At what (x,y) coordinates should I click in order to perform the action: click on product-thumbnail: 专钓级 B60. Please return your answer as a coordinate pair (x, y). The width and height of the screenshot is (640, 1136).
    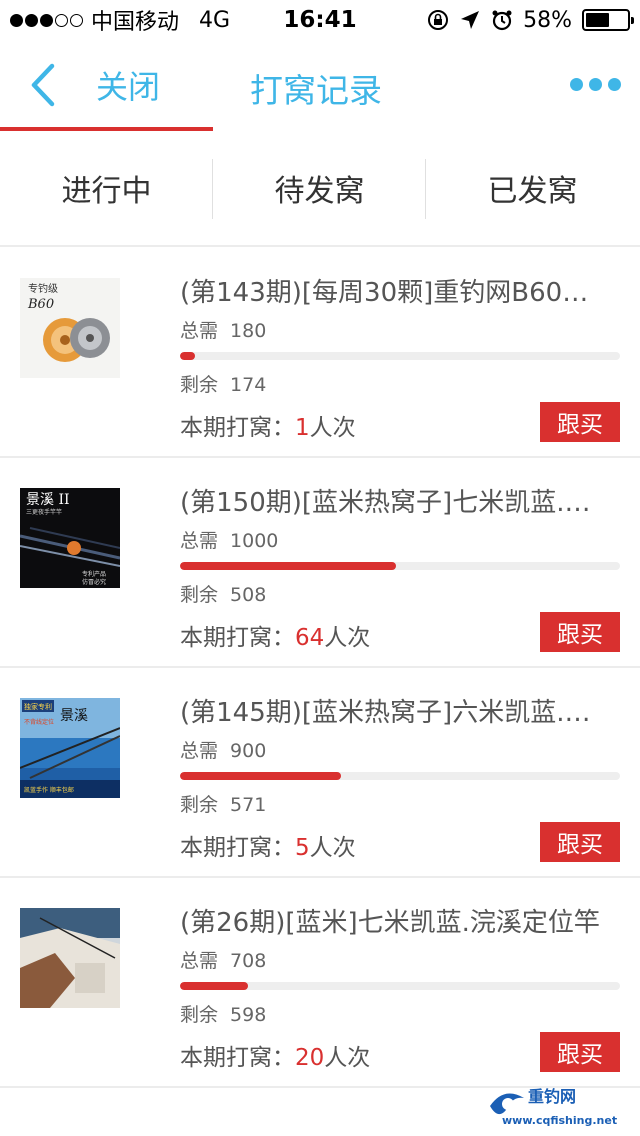
    Looking at the image, I should click on (70, 328).